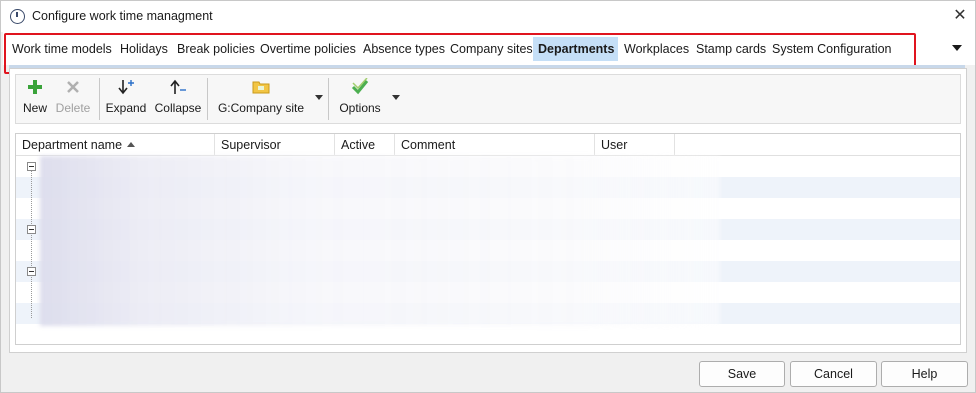 The width and height of the screenshot is (976, 393). I want to click on sort-ascending-icon, so click(131, 144).